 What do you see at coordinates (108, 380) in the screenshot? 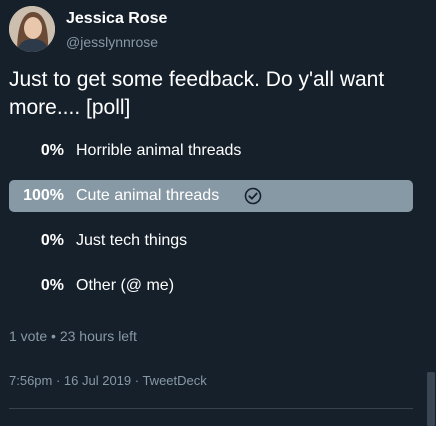
I see `tweet-timestamp: 7:56pm · 16 Jul 2019 · TweetDeck` at bounding box center [108, 380].